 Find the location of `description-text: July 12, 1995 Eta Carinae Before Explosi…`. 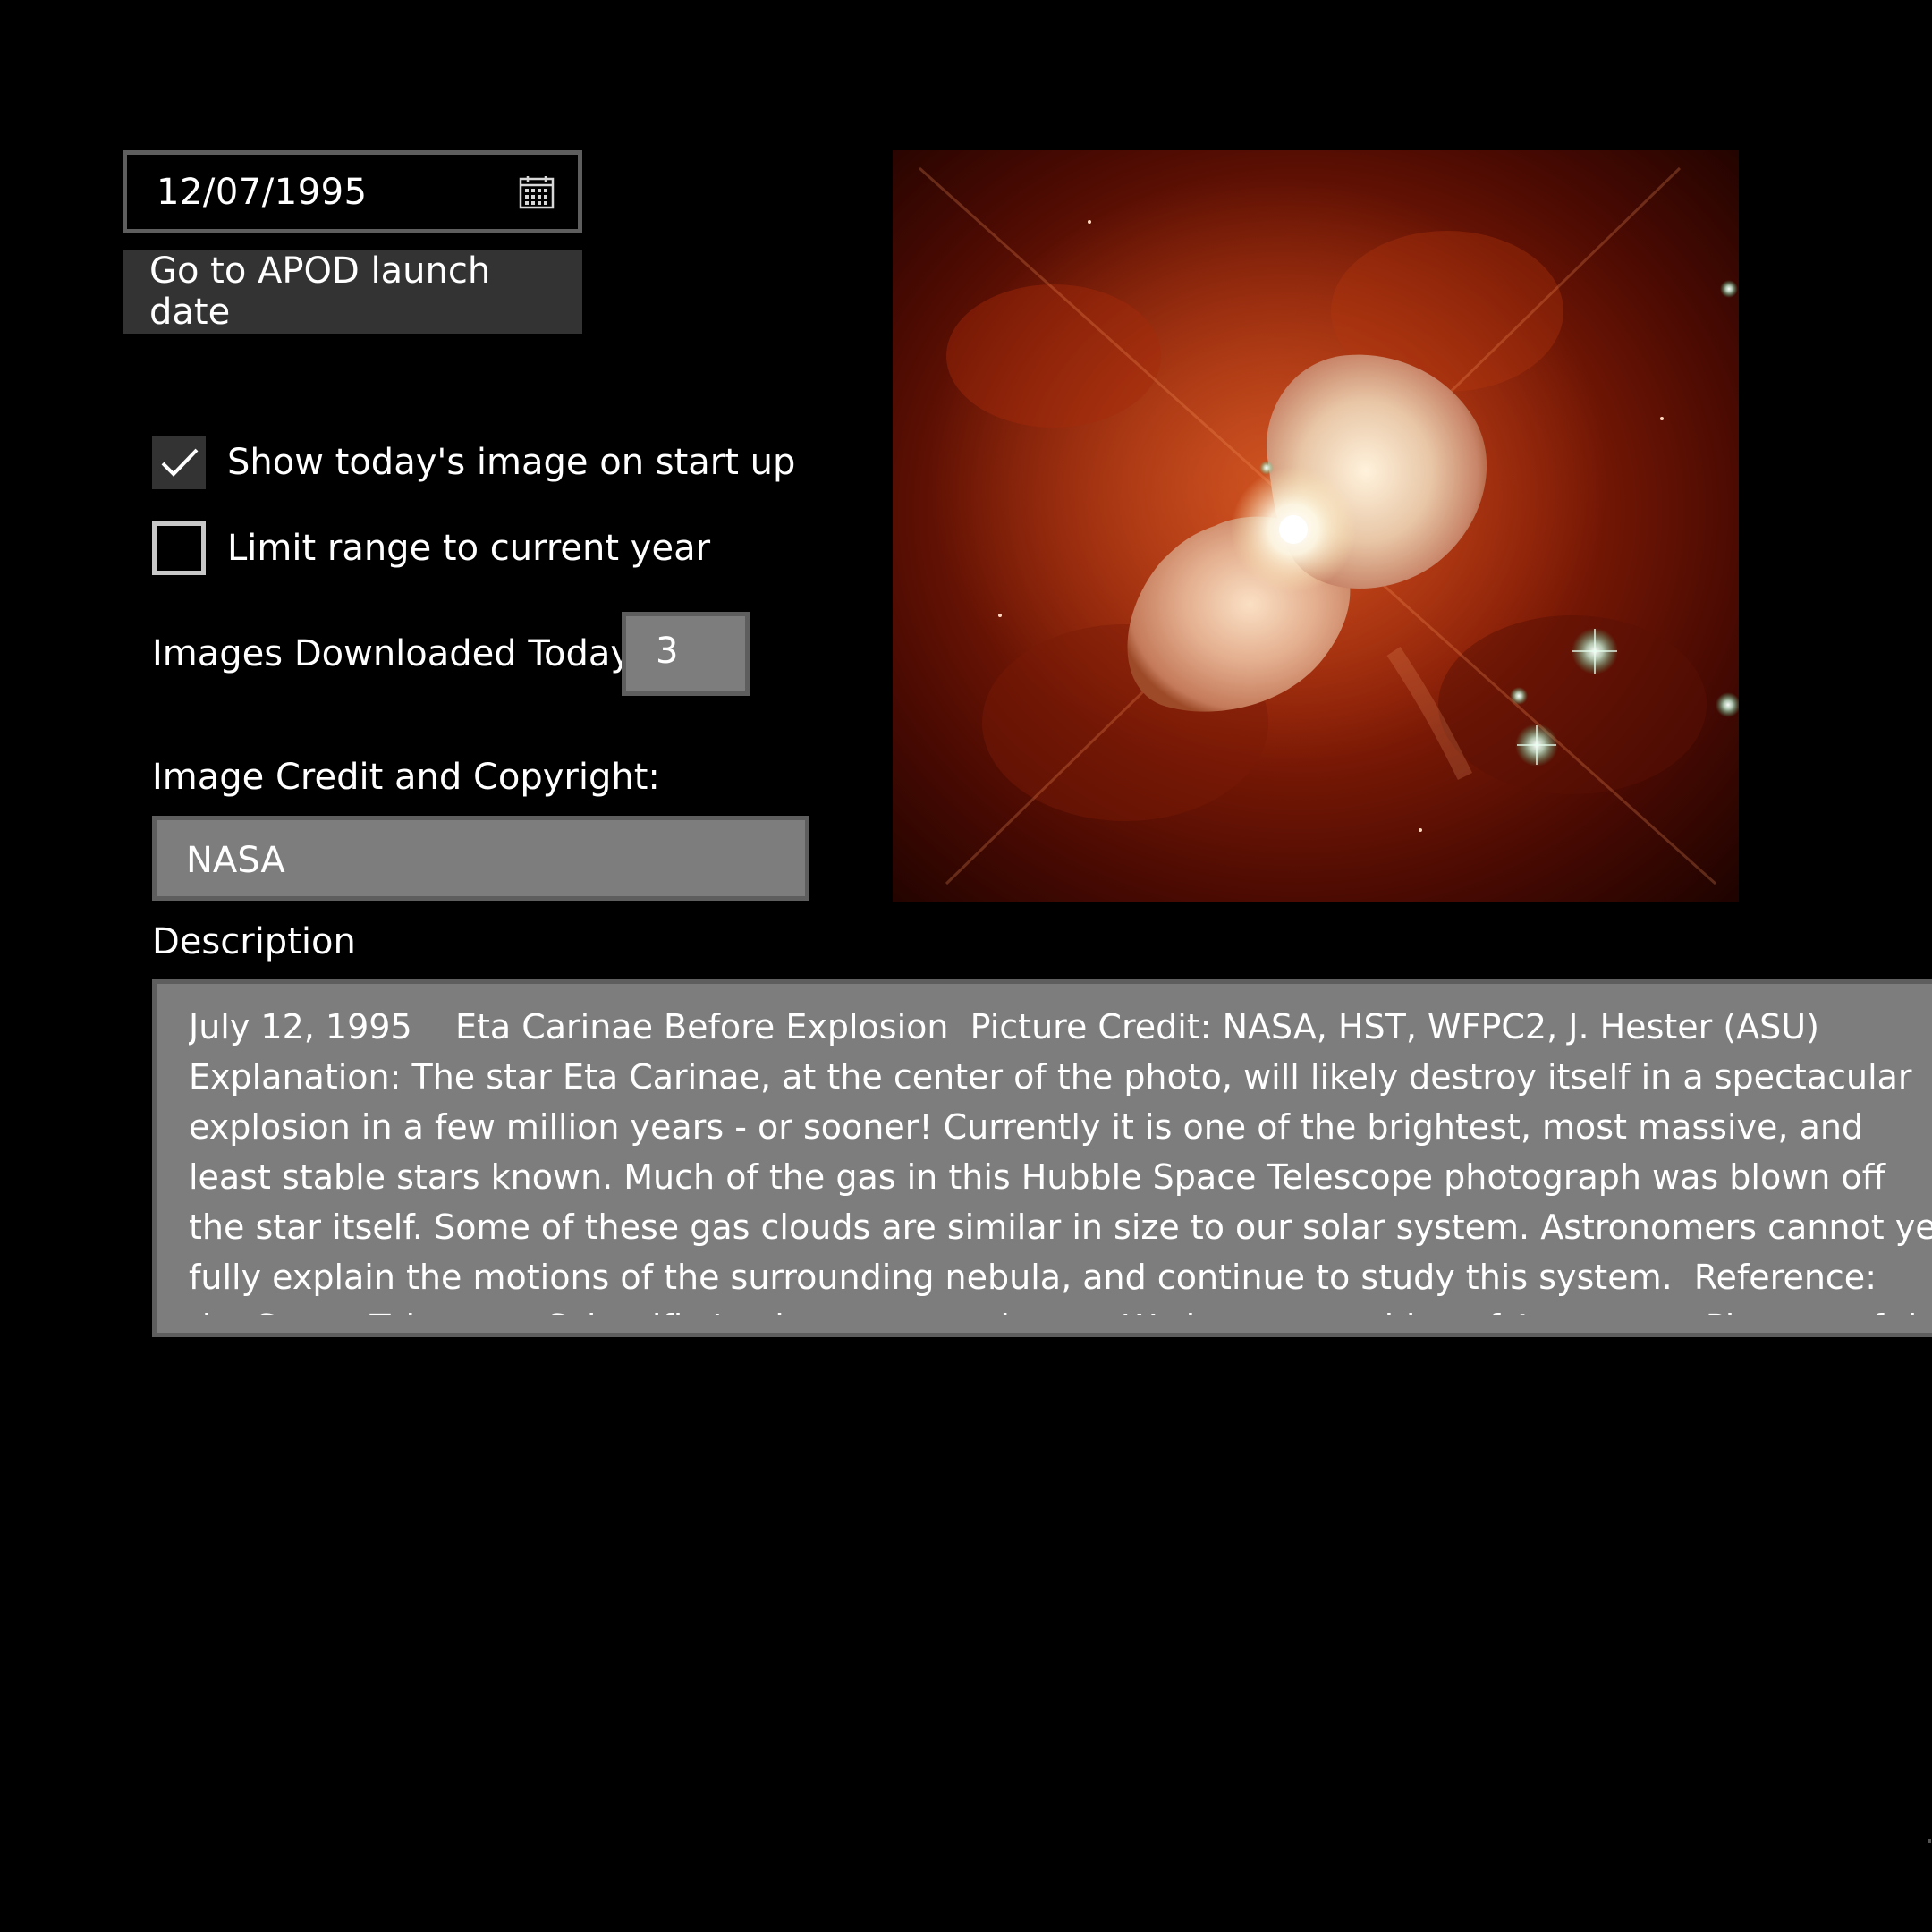

description-text: July 12, 1995 Eta Carinae Before Explosi… is located at coordinates (1060, 1161).